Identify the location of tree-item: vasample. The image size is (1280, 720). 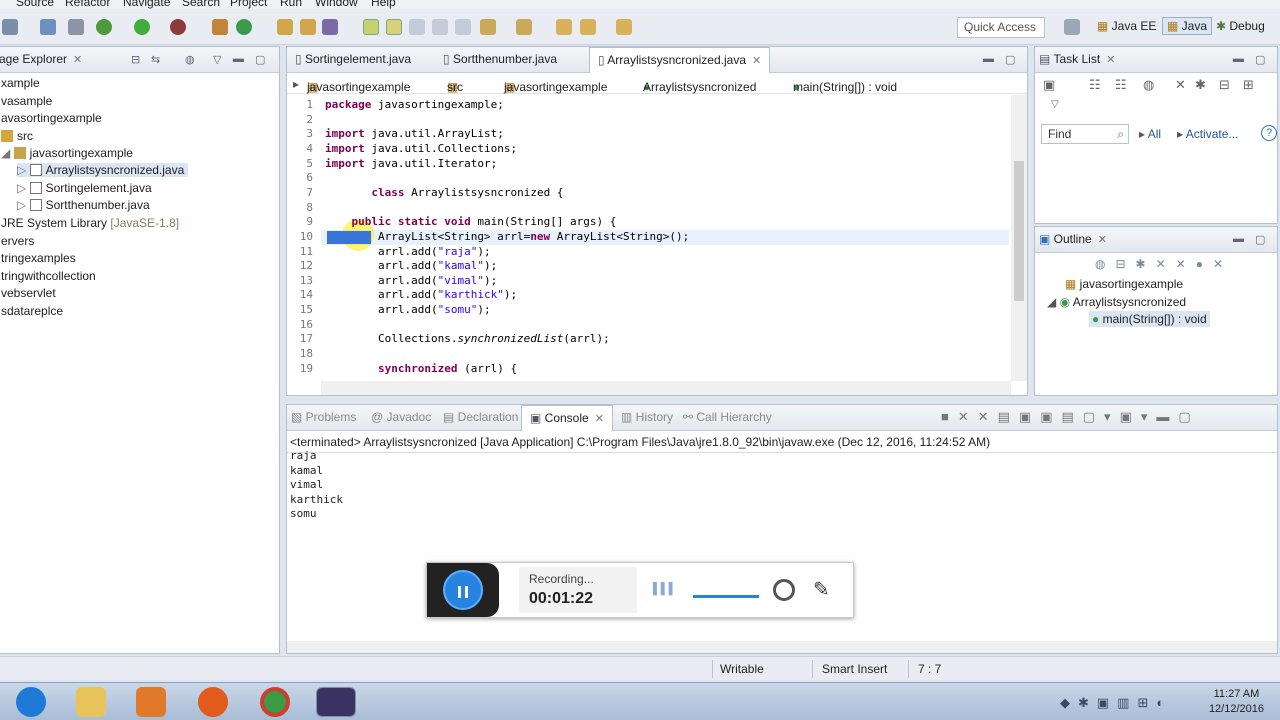
(26, 101).